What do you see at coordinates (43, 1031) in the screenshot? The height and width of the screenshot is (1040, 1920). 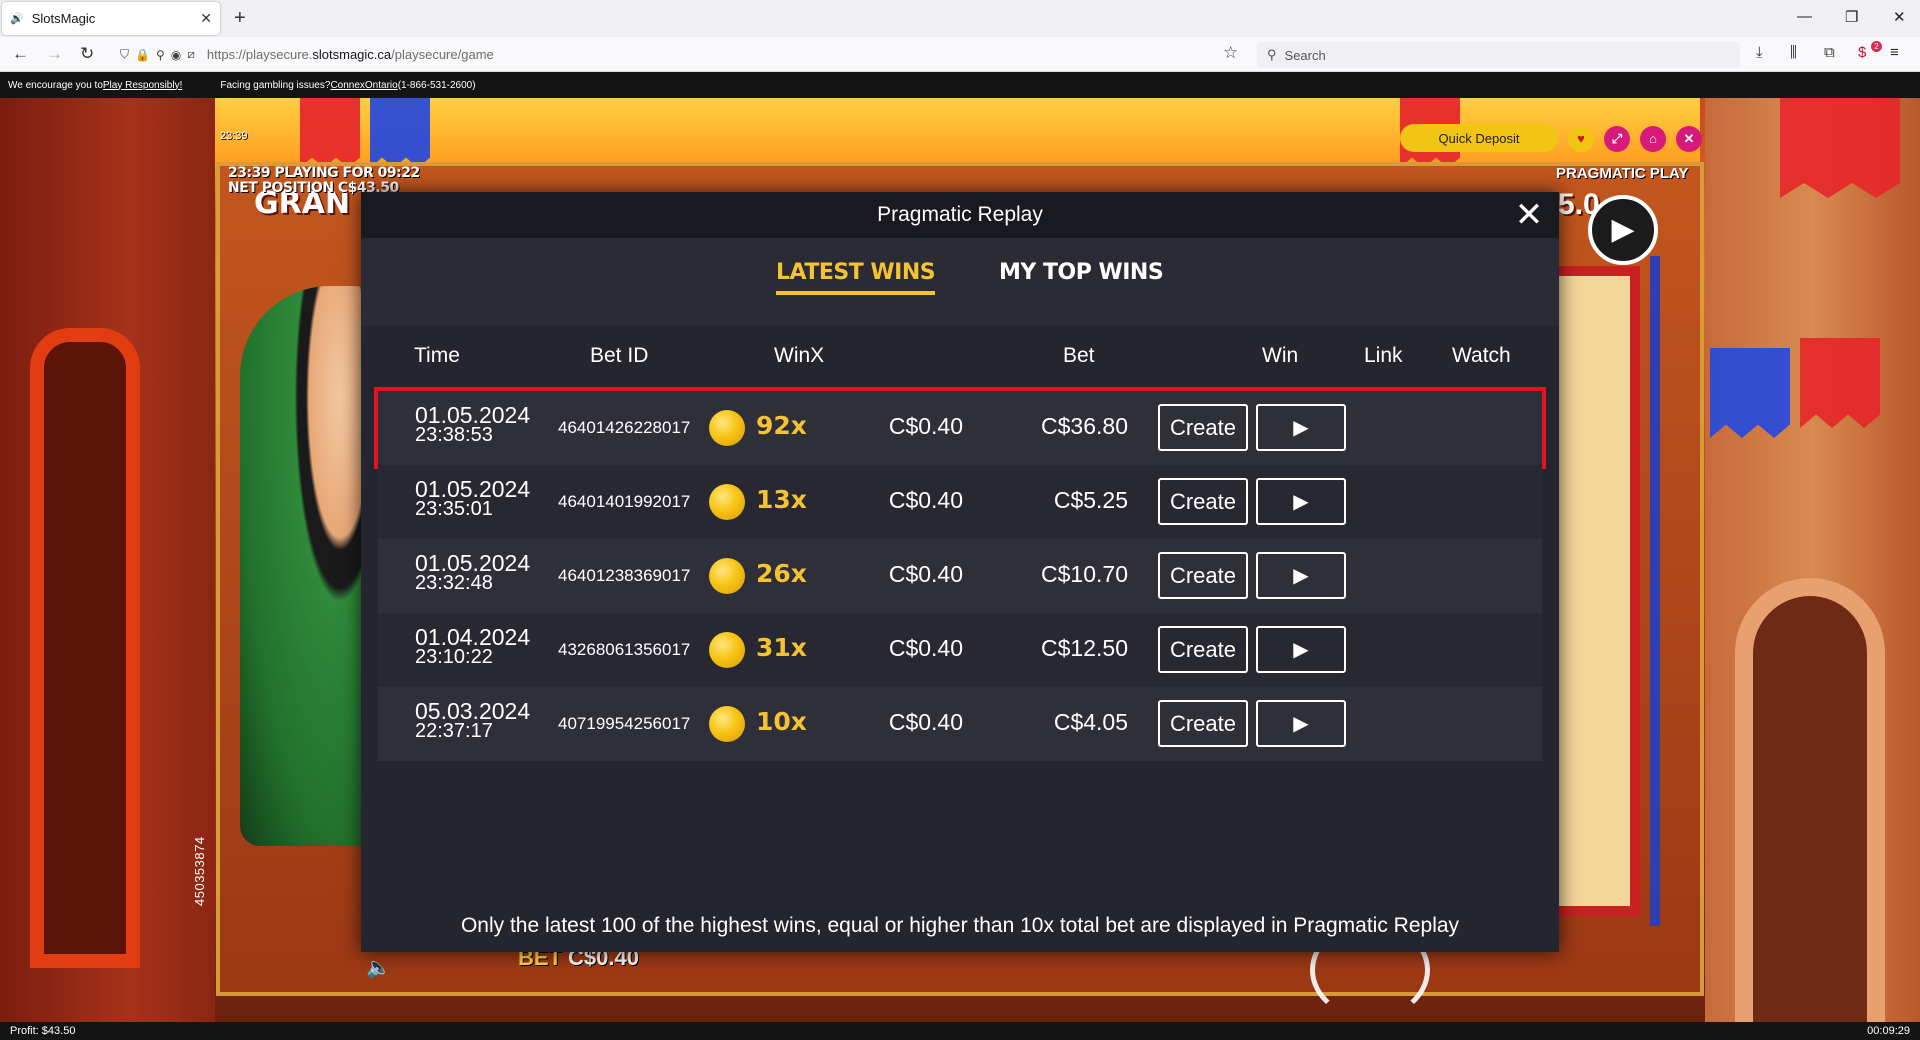 I see `profit-text: Profit: $43.50` at bounding box center [43, 1031].